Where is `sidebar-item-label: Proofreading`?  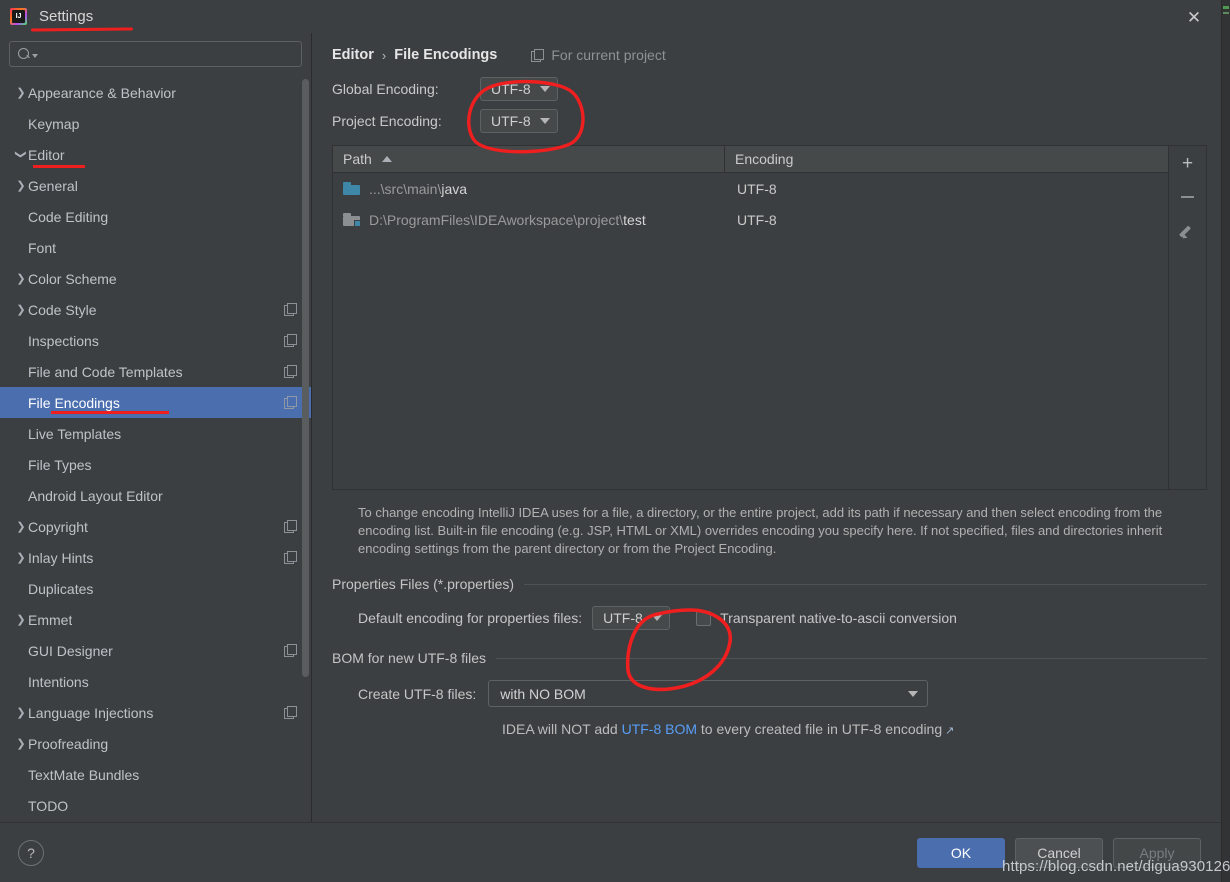
sidebar-item-label: Proofreading is located at coordinates (68, 743).